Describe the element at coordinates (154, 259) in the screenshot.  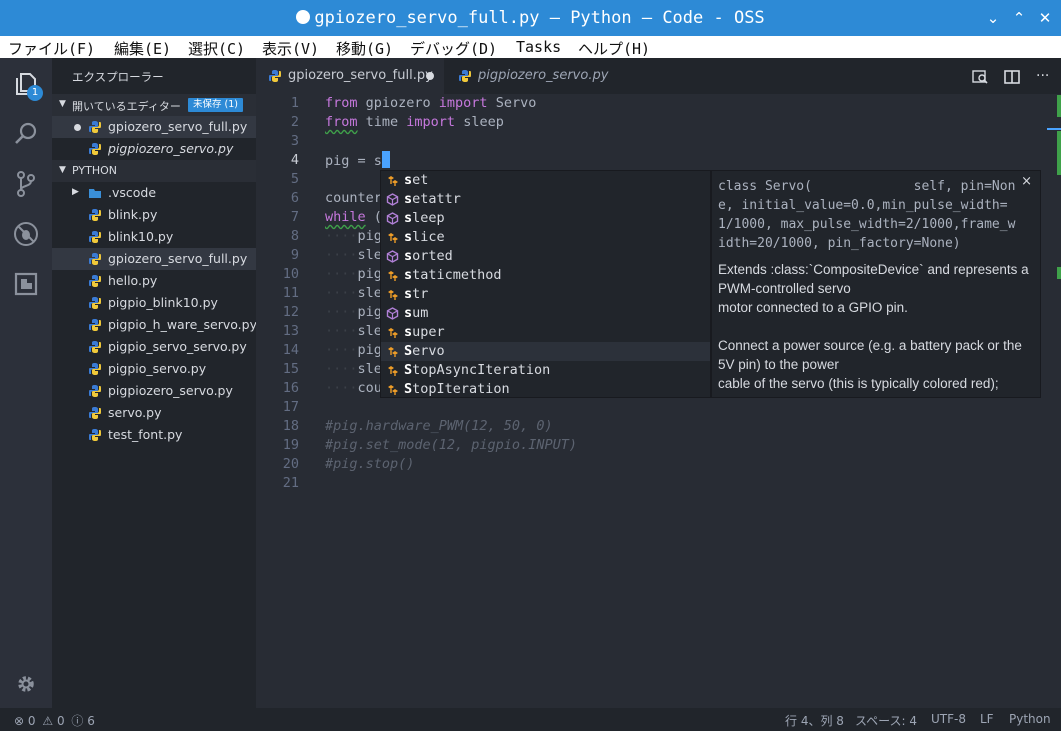
I see `file-item: gpiozero_servo_full.py` at that location.